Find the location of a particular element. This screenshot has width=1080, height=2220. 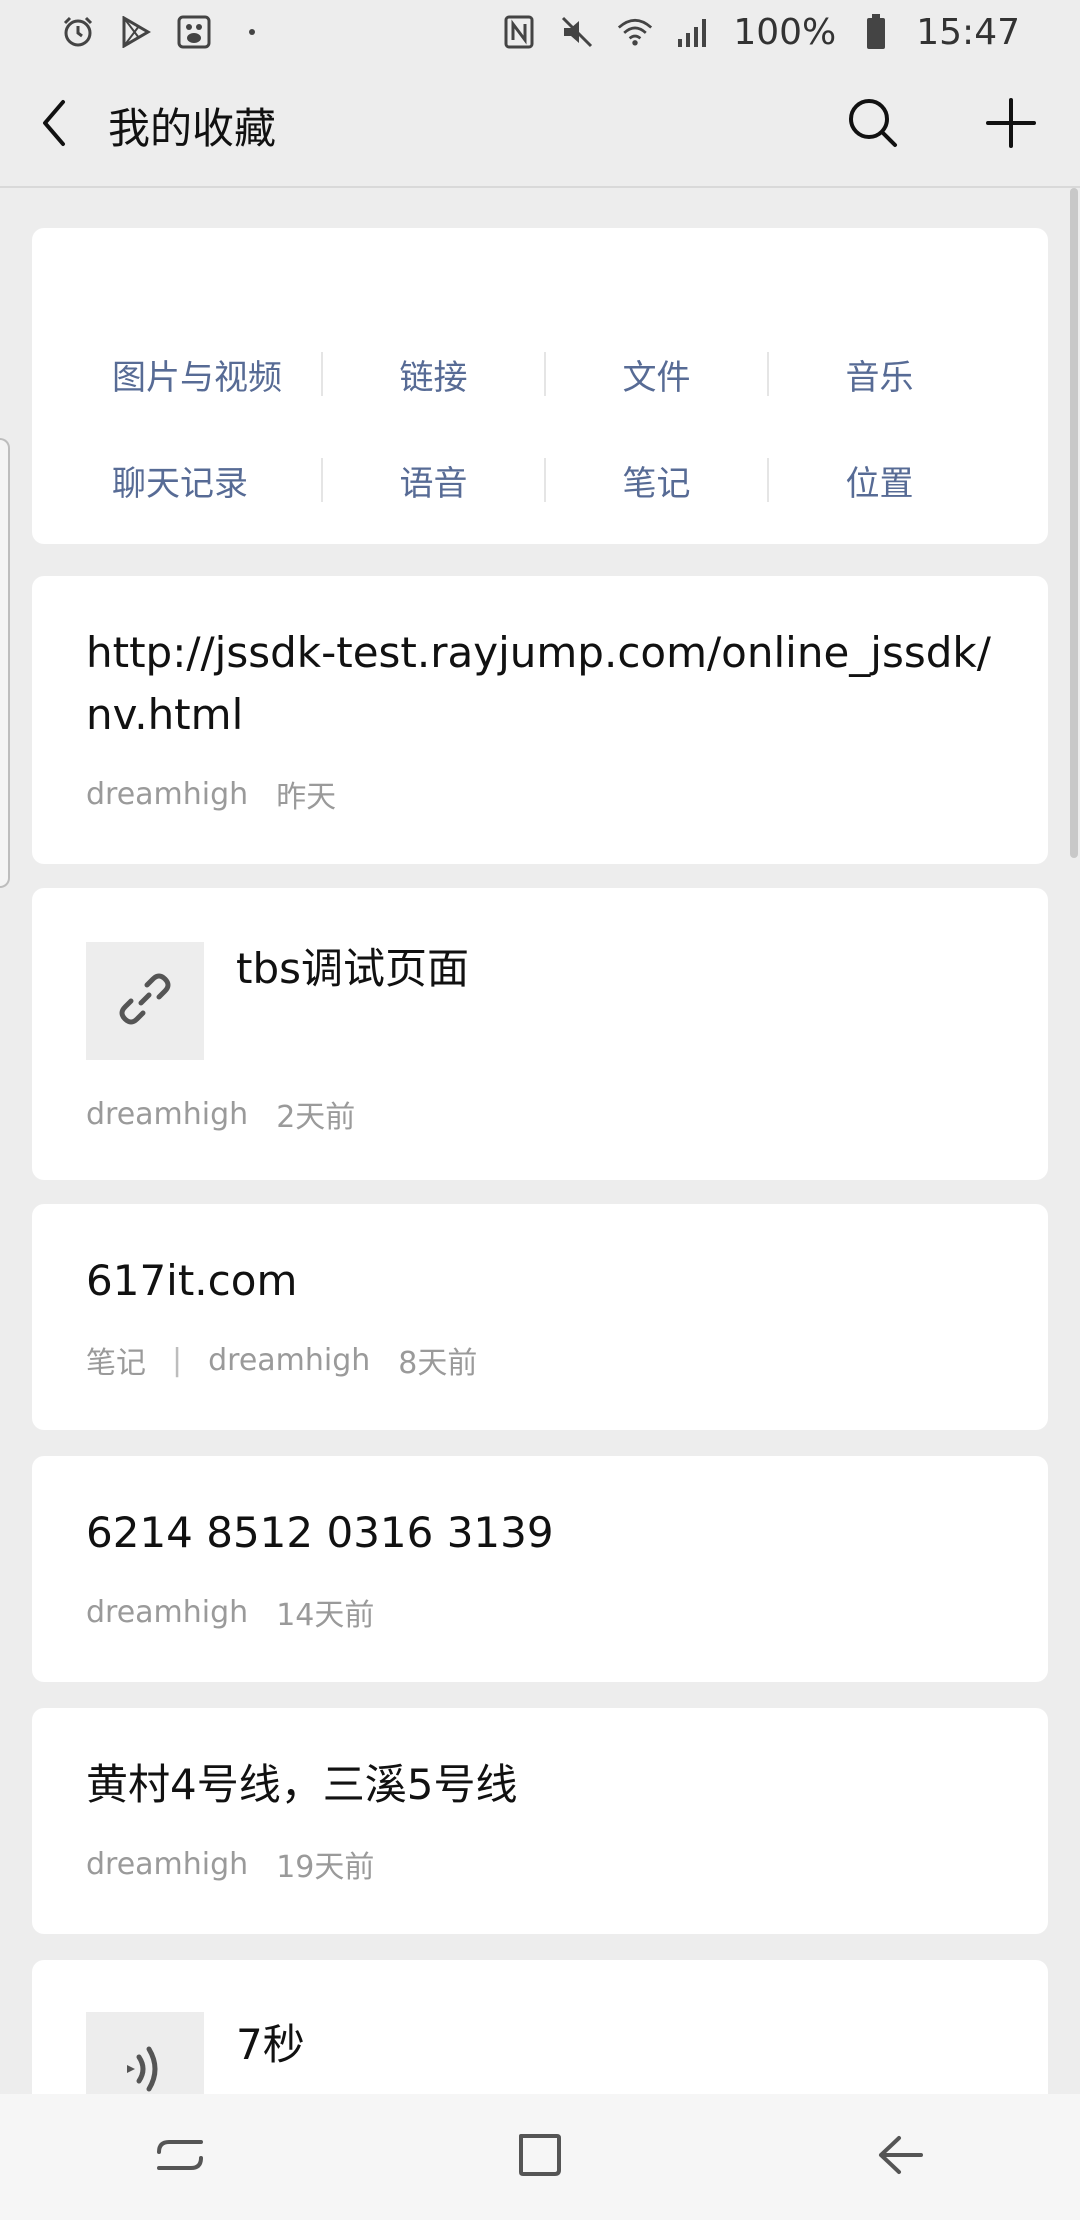

category-location: 位置 is located at coordinates (879, 480).